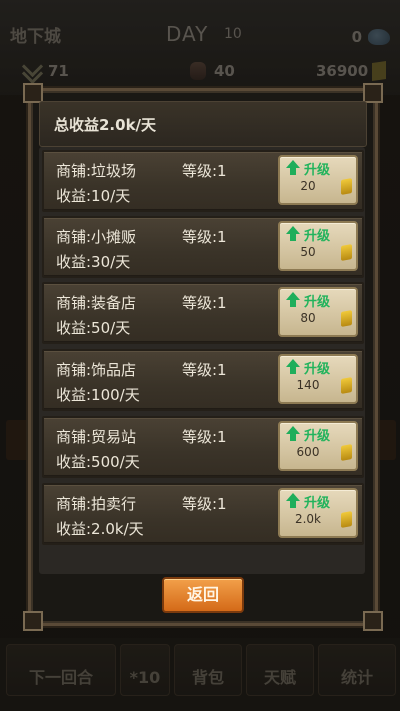 The width and height of the screenshot is (400, 711). I want to click on upgrade-button: 升级 600, so click(318, 446).